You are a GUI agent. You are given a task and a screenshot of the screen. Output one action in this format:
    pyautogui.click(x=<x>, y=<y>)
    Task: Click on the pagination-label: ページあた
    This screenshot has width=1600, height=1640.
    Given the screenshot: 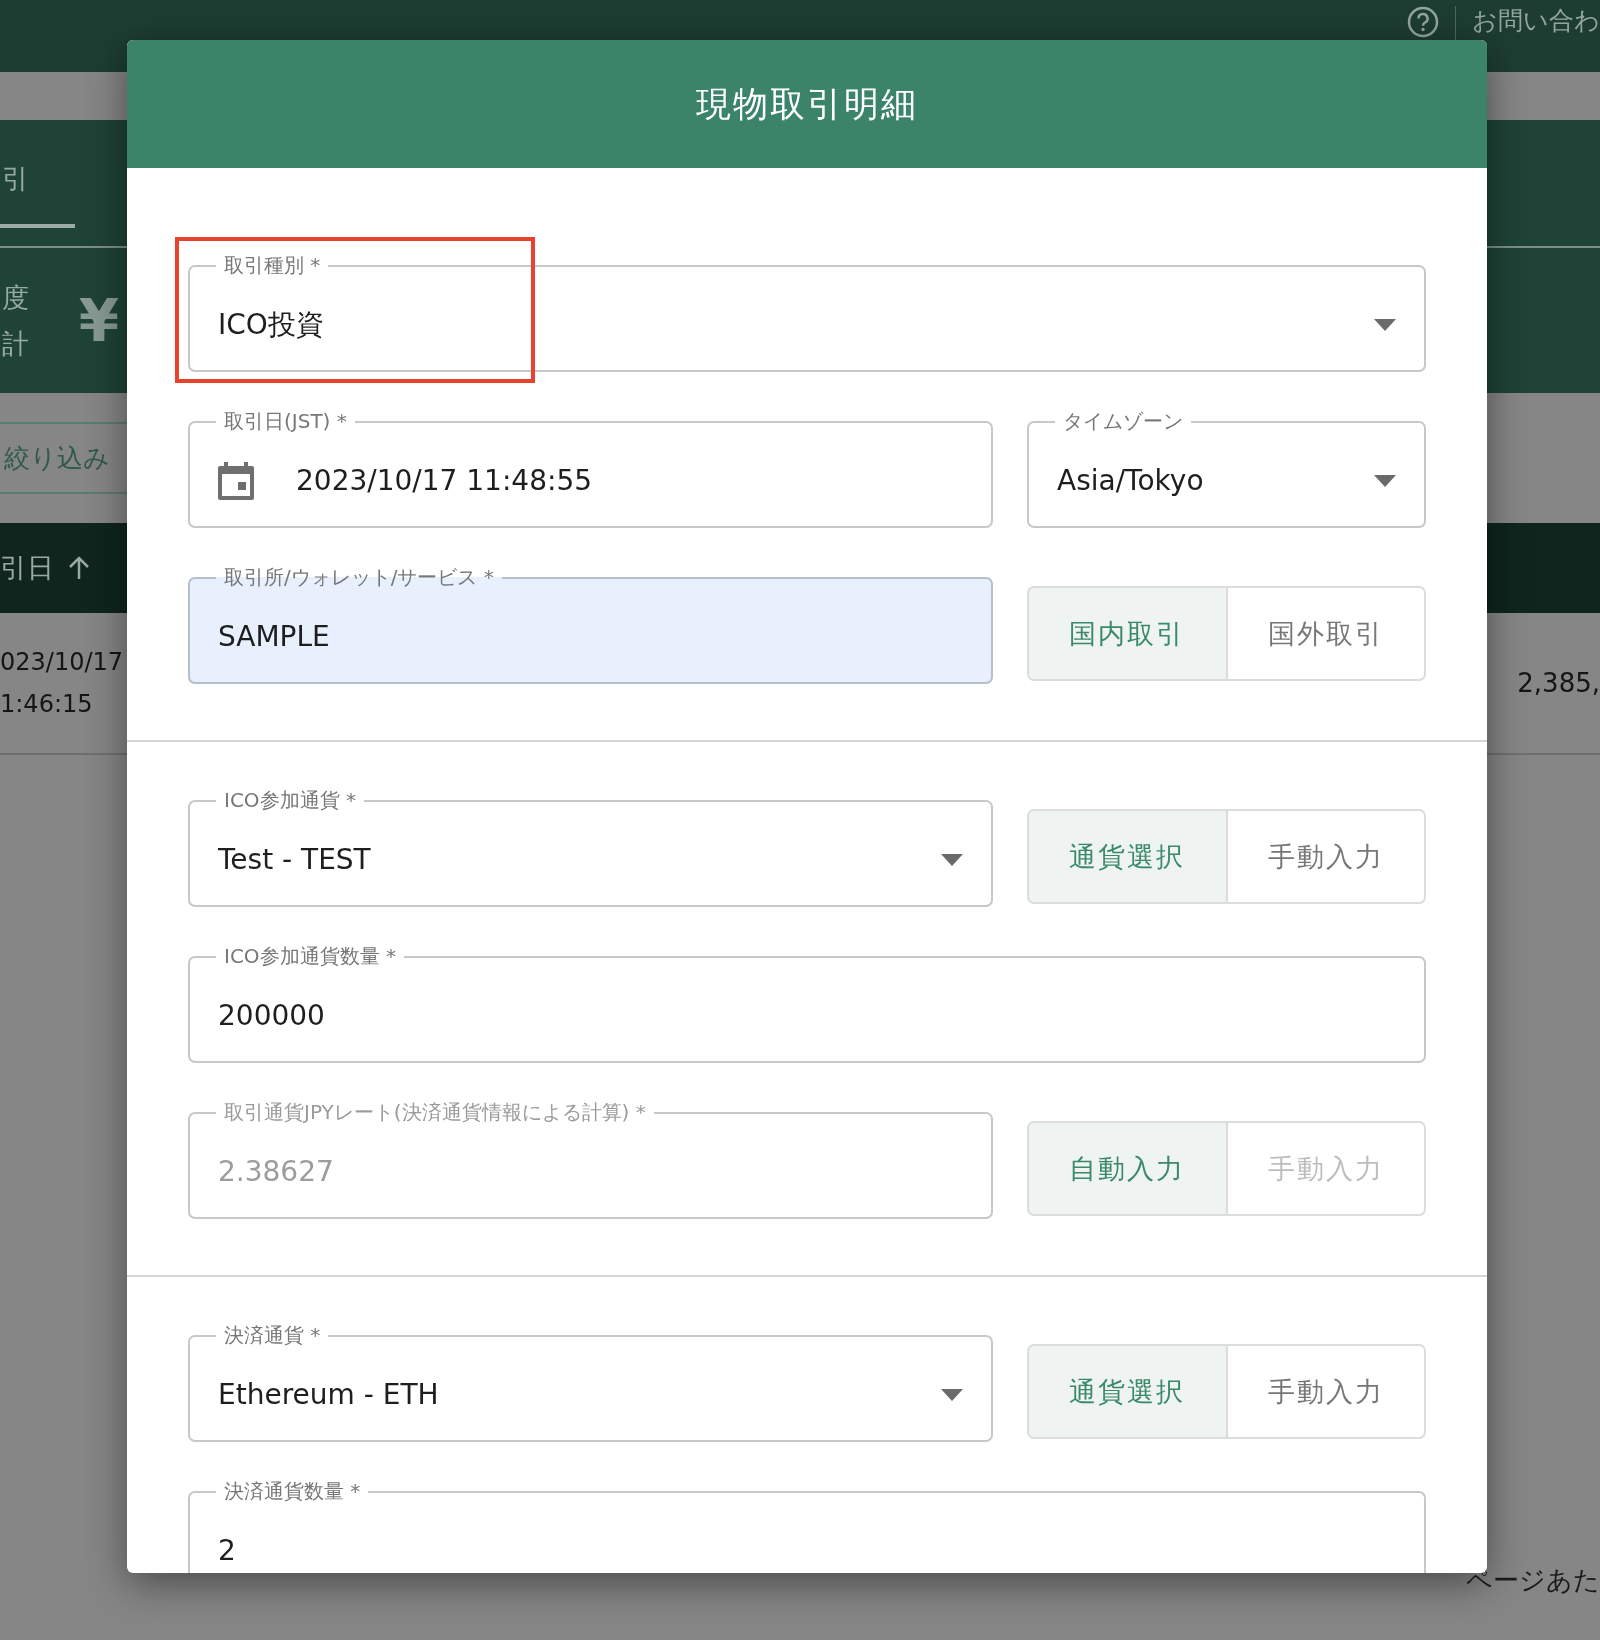 What is the action you would take?
    pyautogui.click(x=1533, y=1580)
    